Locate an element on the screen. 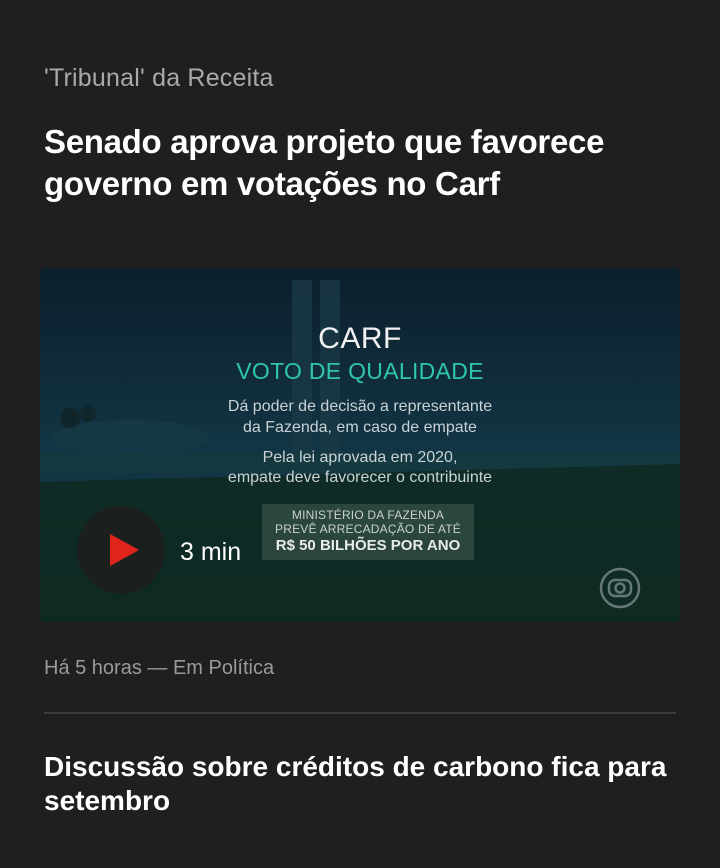 This screenshot has height=868, width=720. globo-logo-icon is located at coordinates (620, 588).